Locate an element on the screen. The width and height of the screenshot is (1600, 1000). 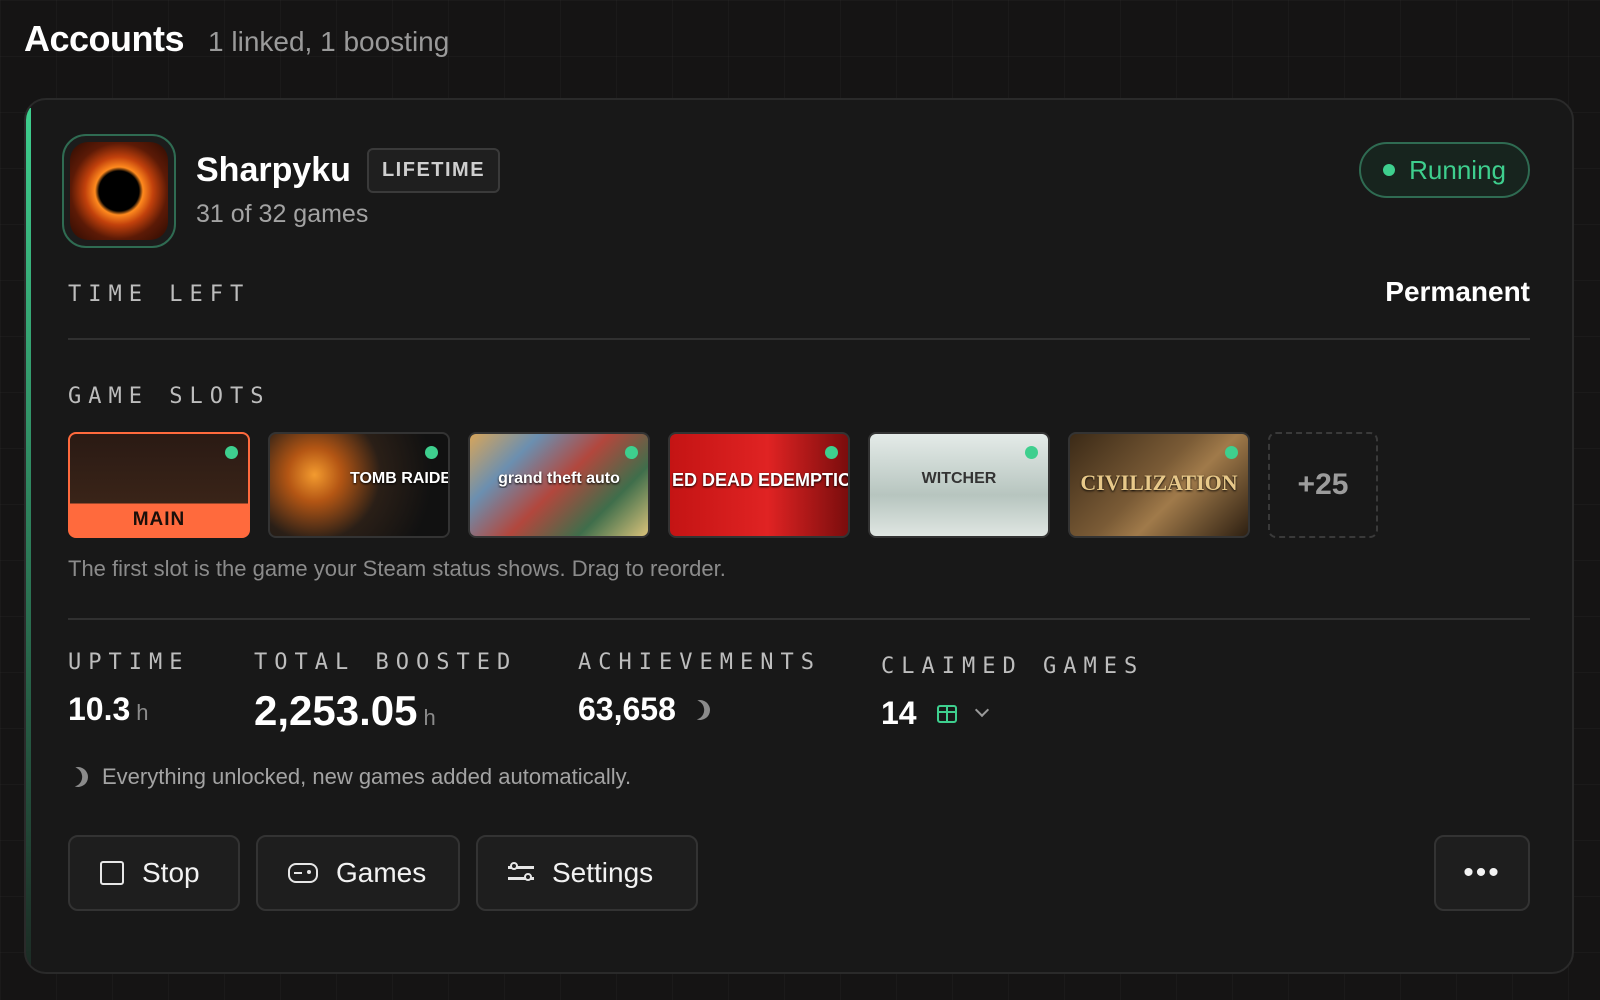
status-label: Running is located at coordinates (1457, 169).